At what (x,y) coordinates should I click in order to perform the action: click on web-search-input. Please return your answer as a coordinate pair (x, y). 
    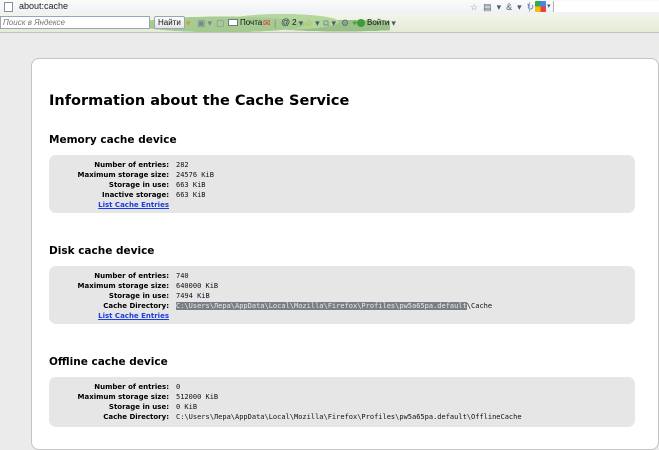
    Looking at the image, I should click on (606, 6).